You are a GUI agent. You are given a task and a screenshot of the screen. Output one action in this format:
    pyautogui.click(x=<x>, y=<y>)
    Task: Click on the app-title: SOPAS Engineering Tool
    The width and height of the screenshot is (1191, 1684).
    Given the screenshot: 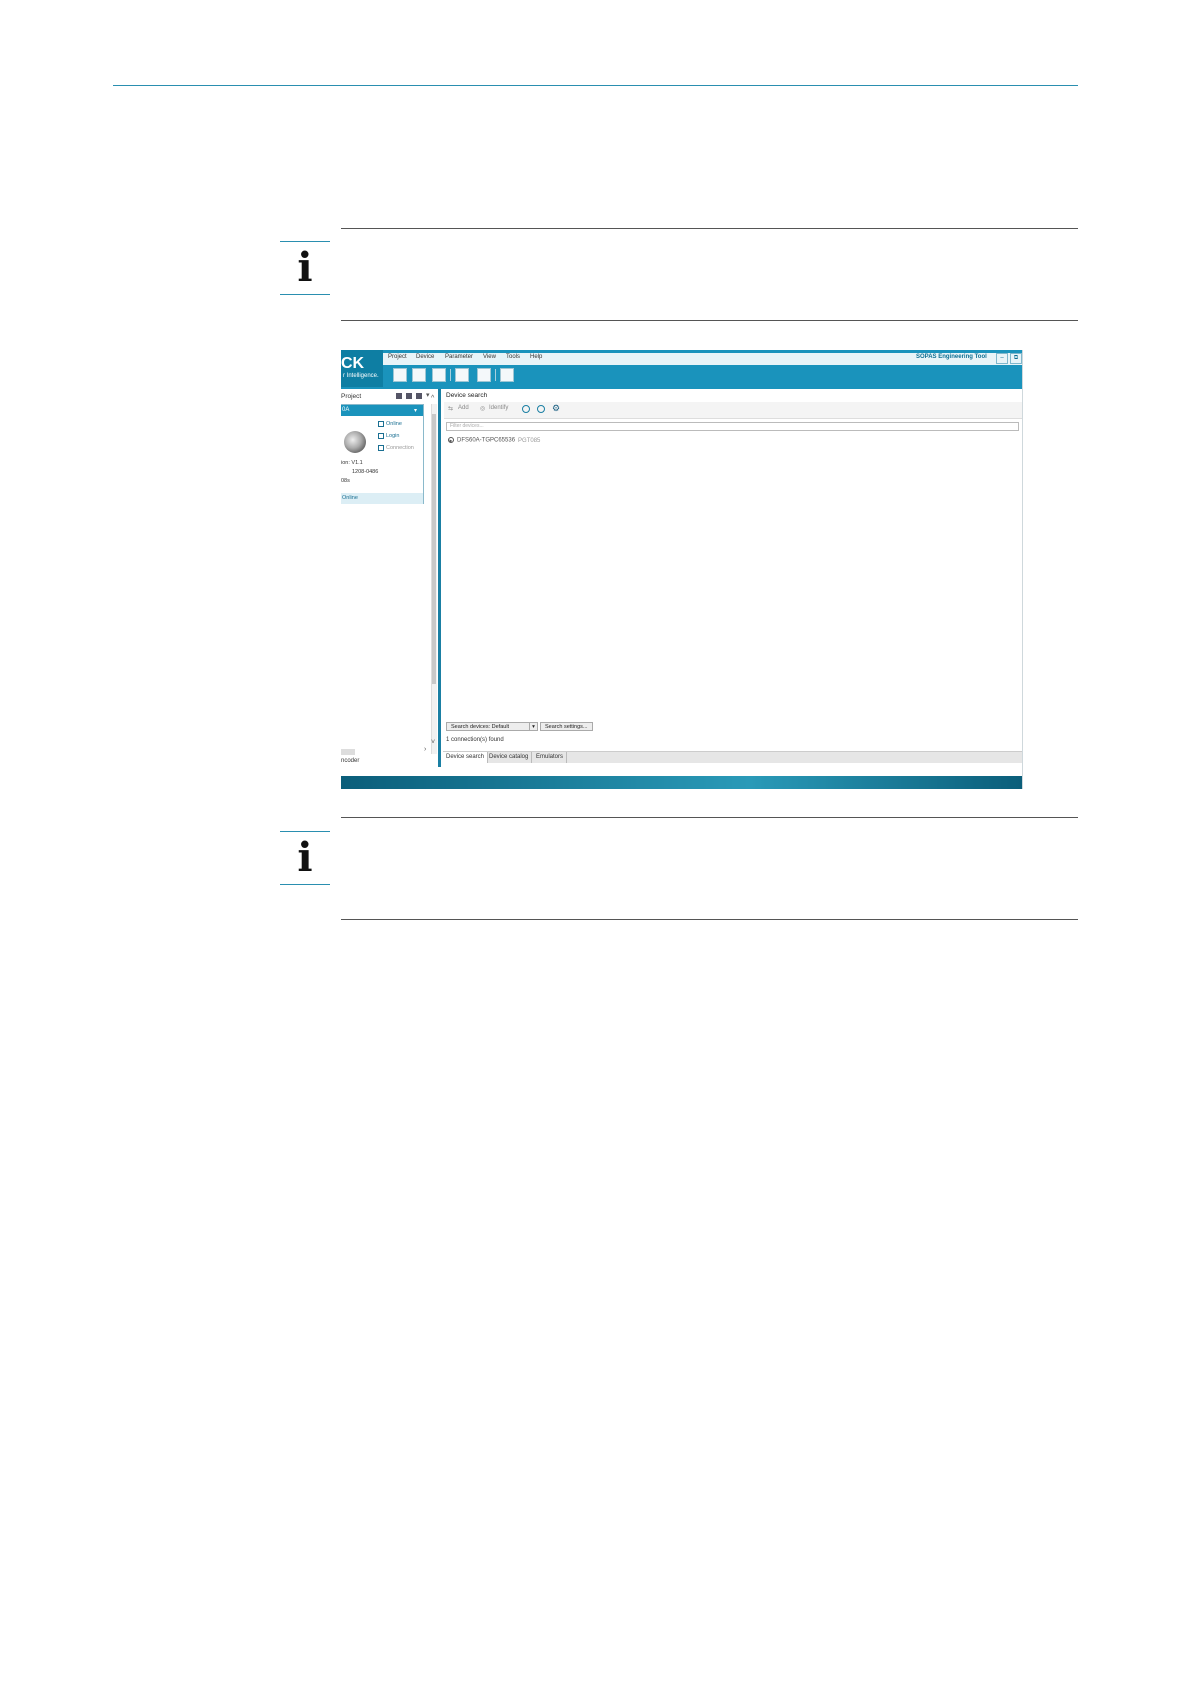 What is the action you would take?
    pyautogui.click(x=951, y=357)
    